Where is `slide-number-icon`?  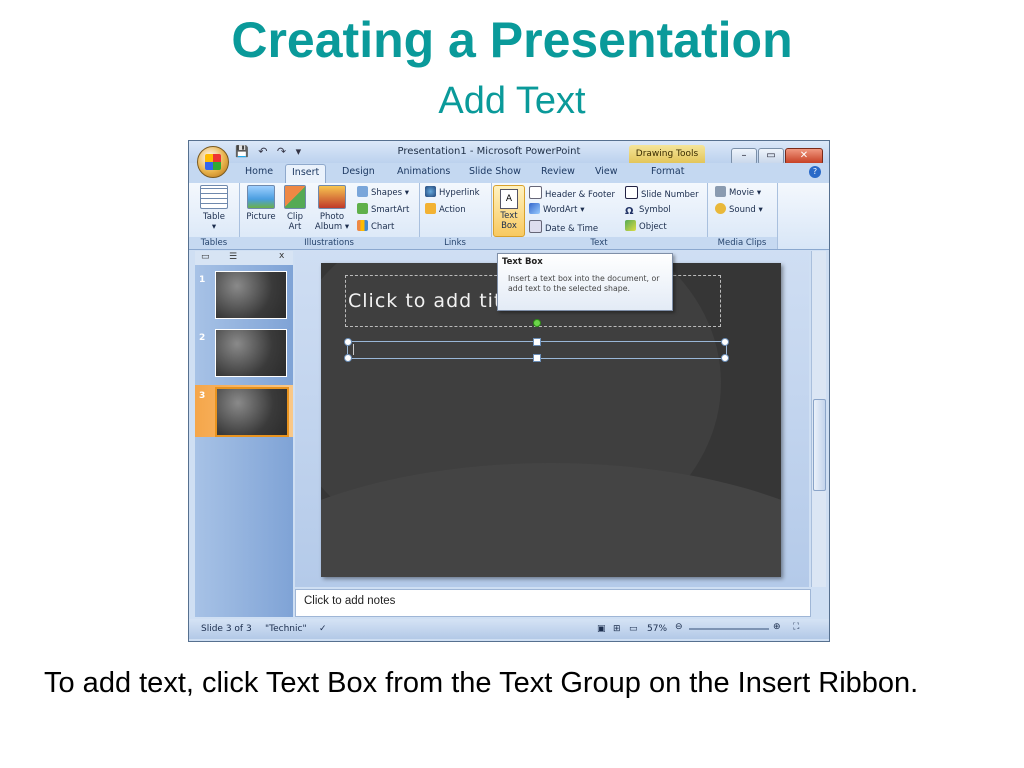 slide-number-icon is located at coordinates (631, 192).